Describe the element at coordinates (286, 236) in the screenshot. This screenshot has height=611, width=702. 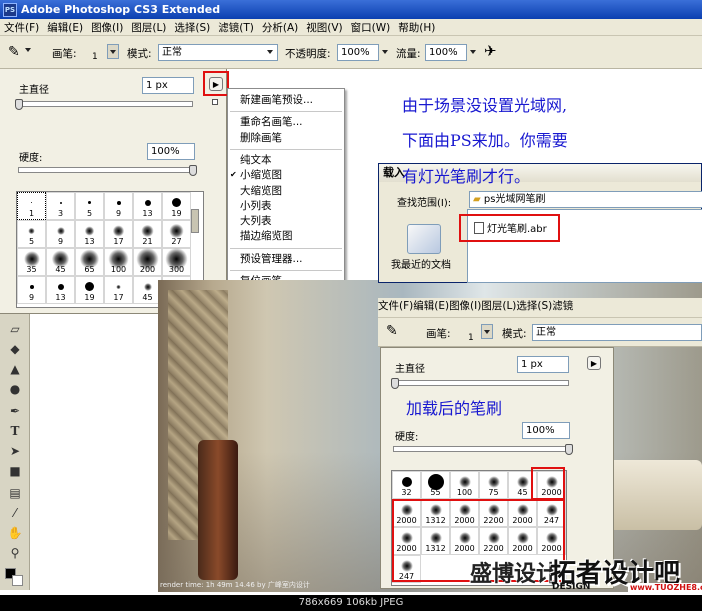
I see `context-menu-item: 描边缩览图` at that location.